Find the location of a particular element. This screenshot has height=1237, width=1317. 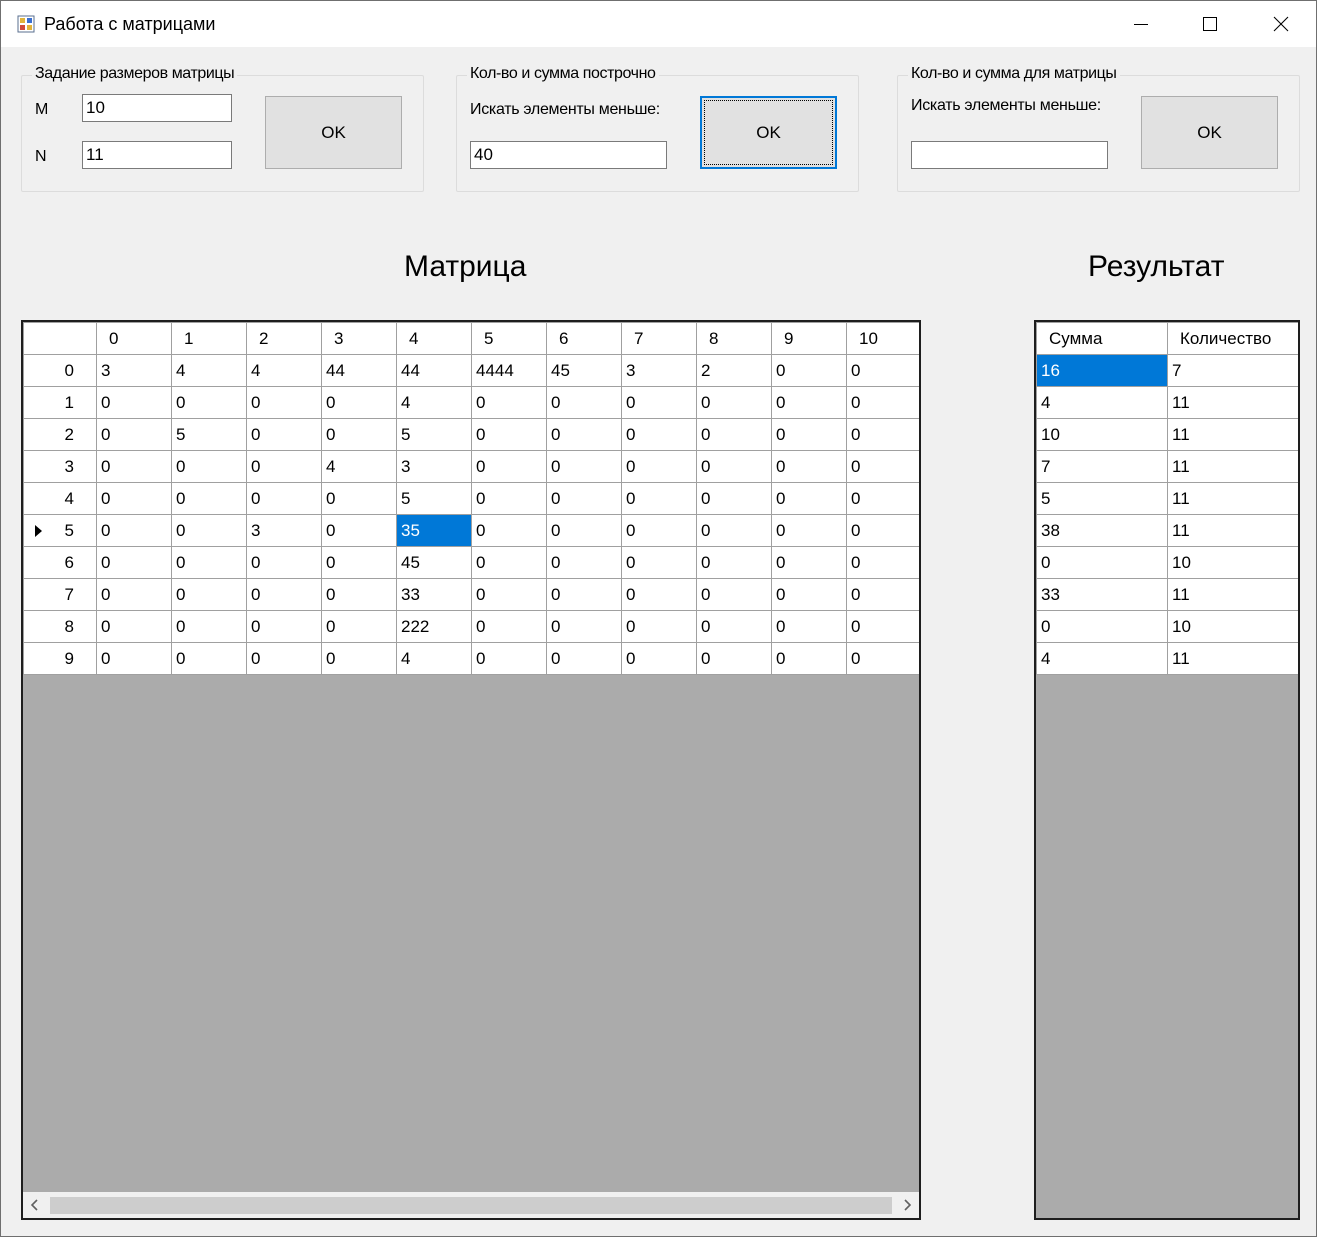

n-input: 11 is located at coordinates (157, 155).